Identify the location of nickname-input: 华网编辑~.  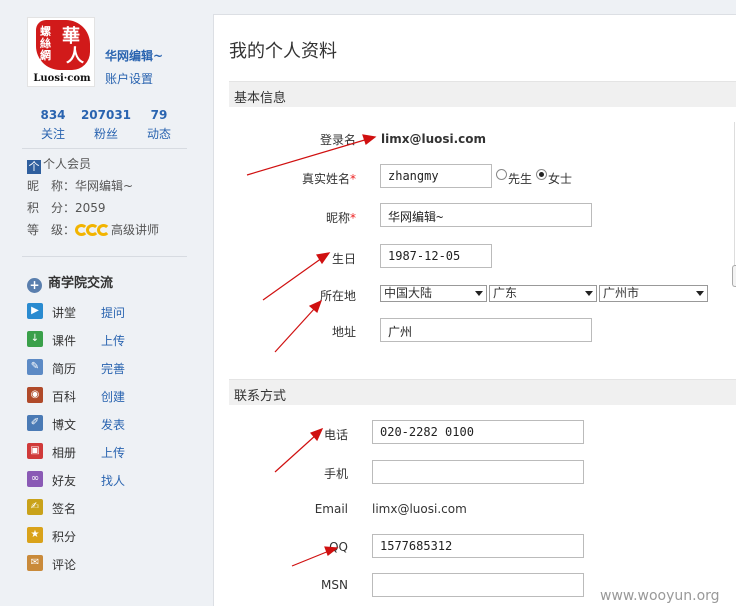
(486, 215).